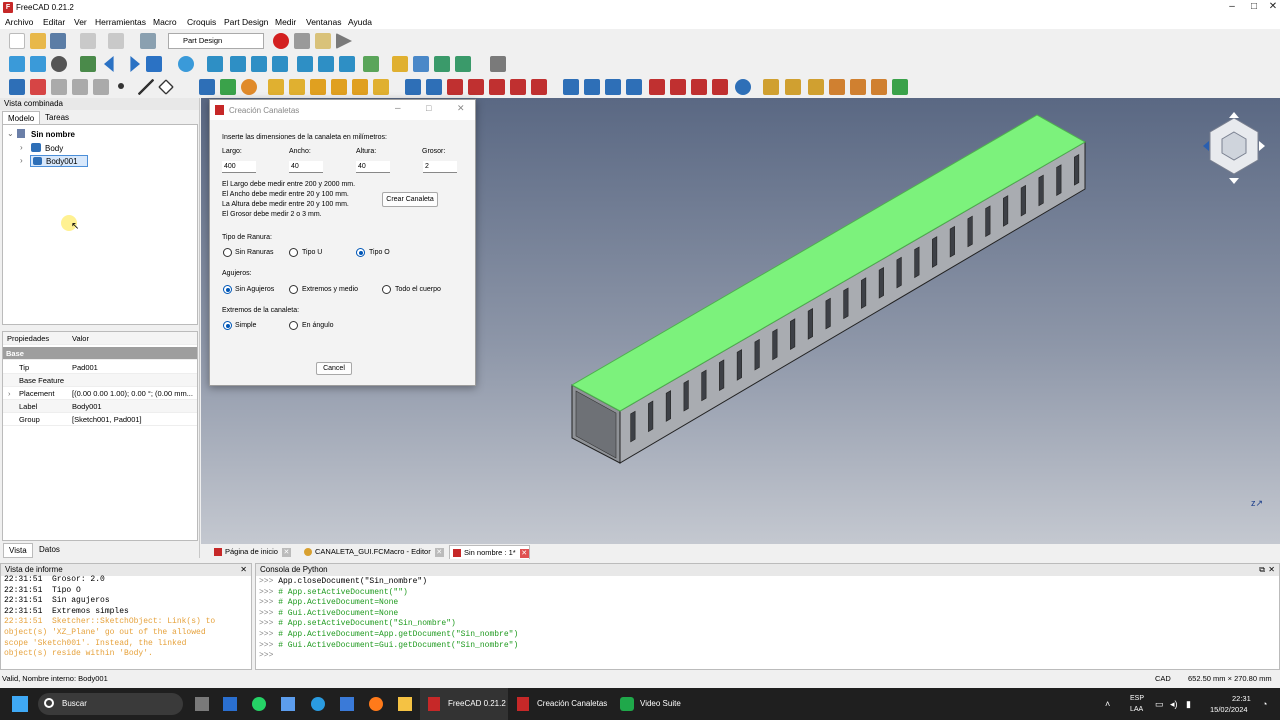 The width and height of the screenshot is (1280, 720). What do you see at coordinates (18, 550) in the screenshot?
I see `tab-vista: Vista` at bounding box center [18, 550].